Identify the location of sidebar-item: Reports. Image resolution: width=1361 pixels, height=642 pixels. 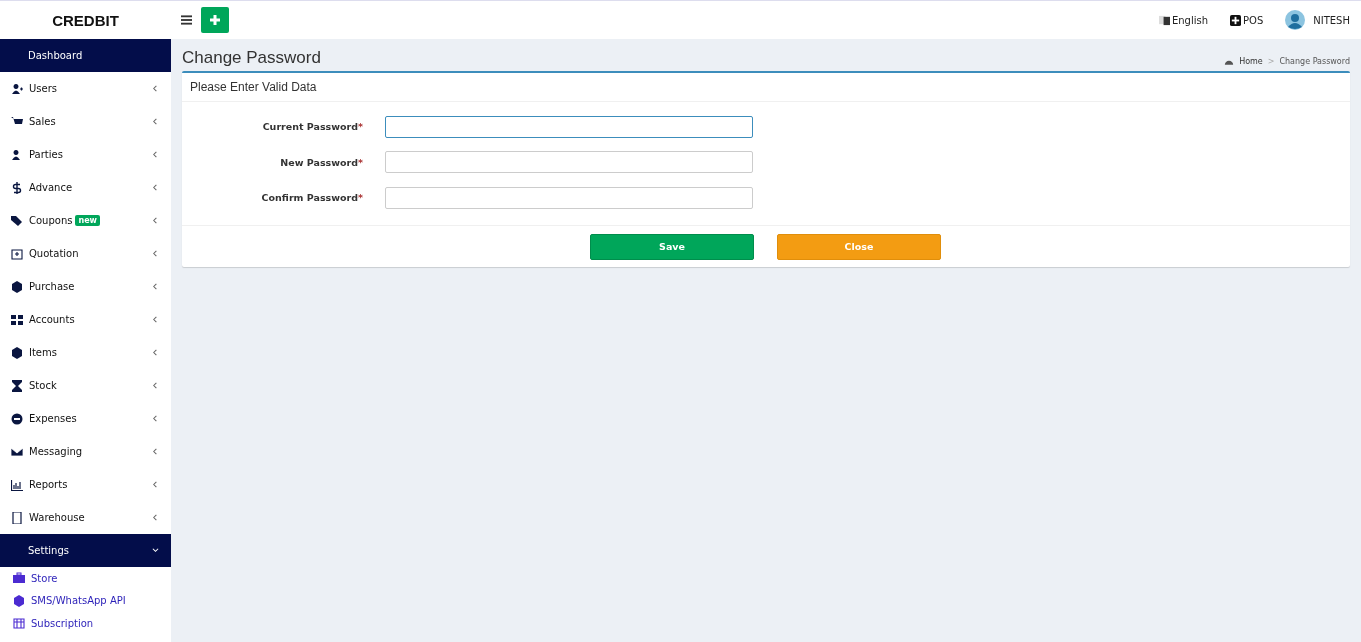
(85, 484).